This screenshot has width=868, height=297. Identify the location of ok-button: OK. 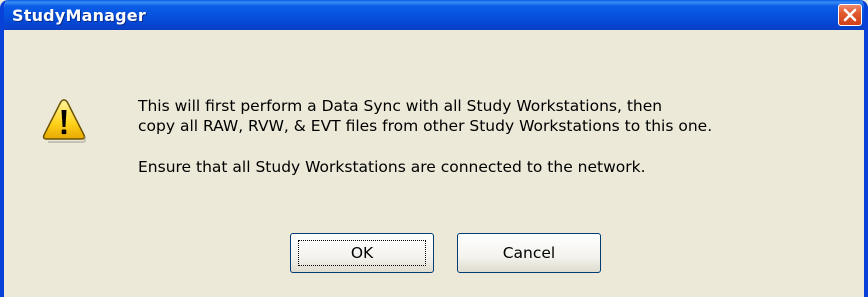
(362, 253).